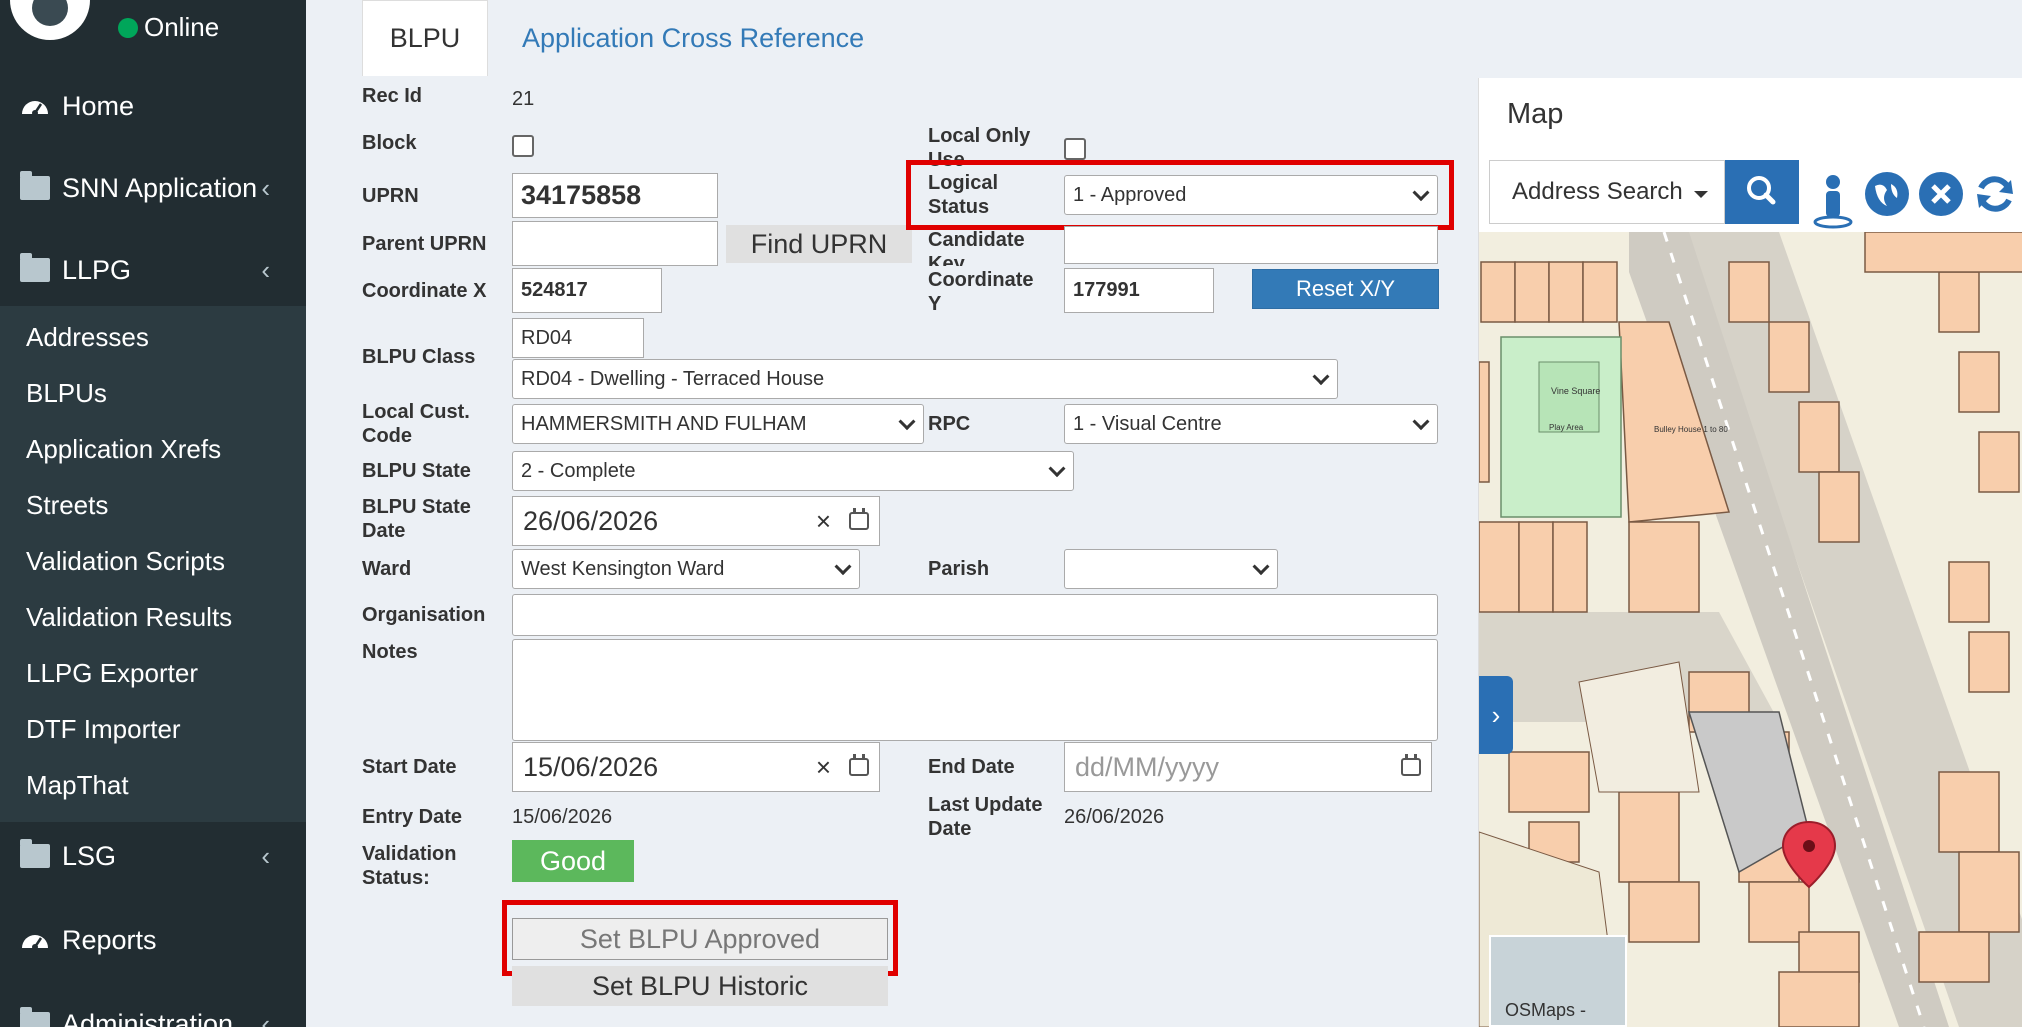 The width and height of the screenshot is (2022, 1027). What do you see at coordinates (1546, 1010) in the screenshot?
I see `overview-label: OSMaps -` at bounding box center [1546, 1010].